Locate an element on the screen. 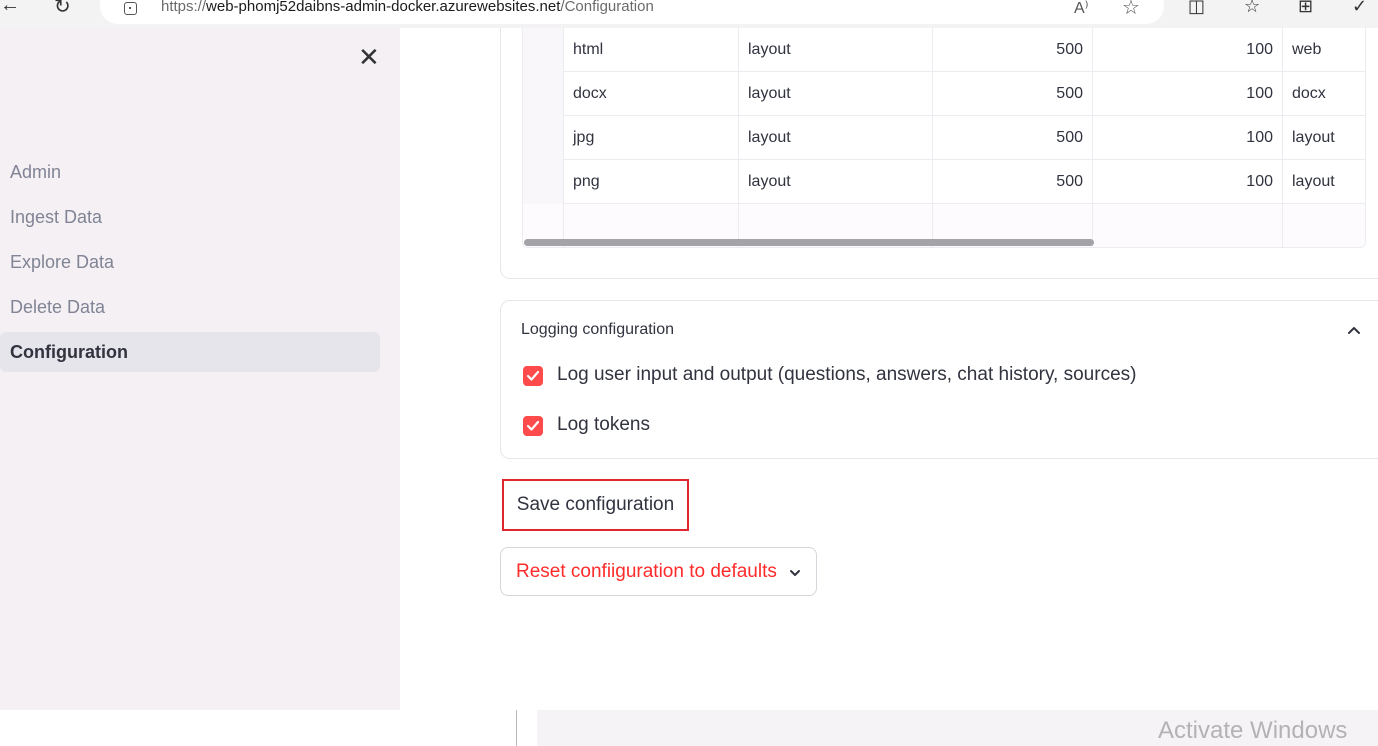 The image size is (1378, 746). log-tokens-checkbox is located at coordinates (533, 426).